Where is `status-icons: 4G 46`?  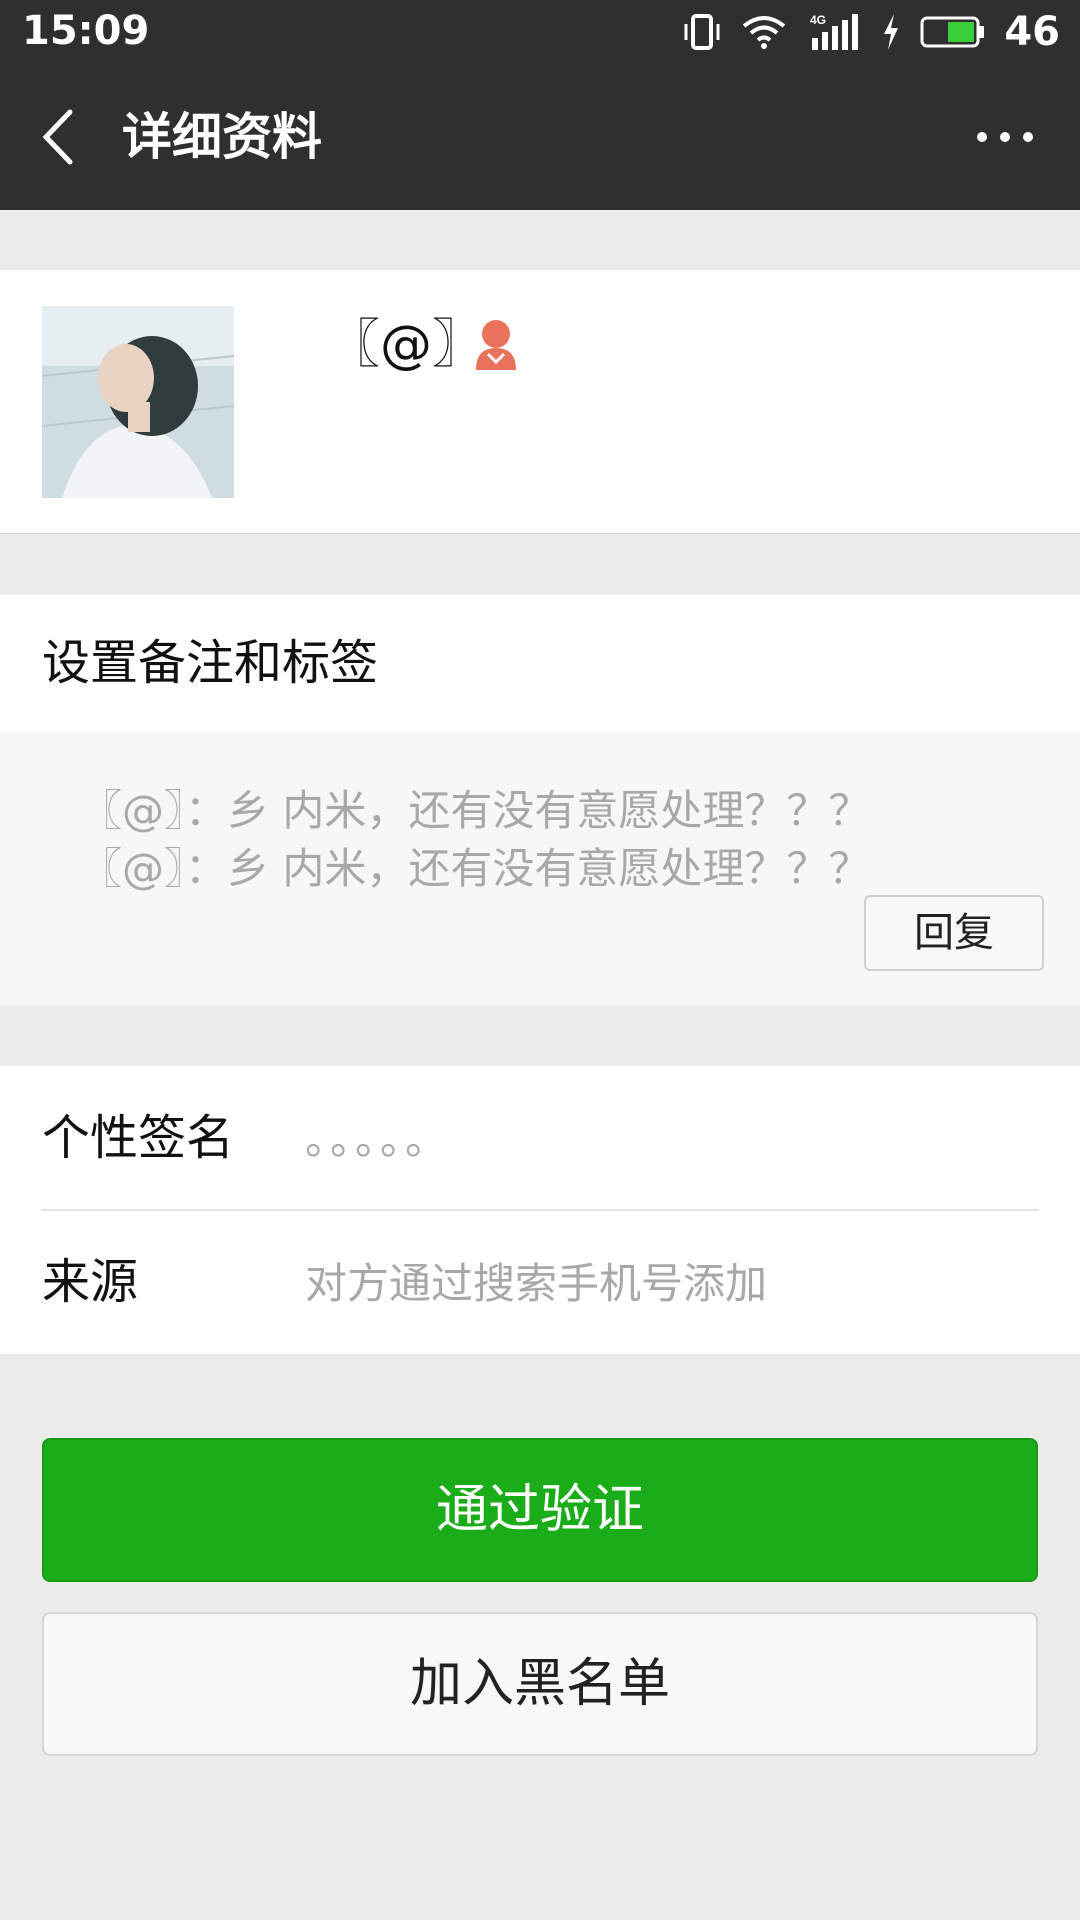 status-icons: 4G 46 is located at coordinates (871, 32).